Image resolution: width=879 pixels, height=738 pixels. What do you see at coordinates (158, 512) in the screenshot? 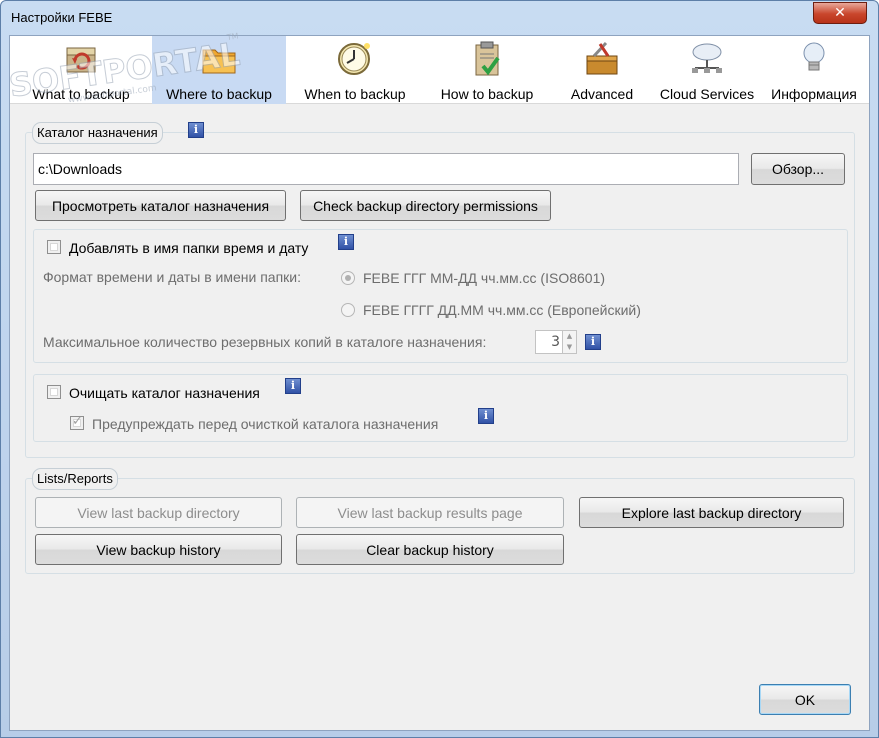
I see `view-last-directory-button: View last backup directory` at bounding box center [158, 512].